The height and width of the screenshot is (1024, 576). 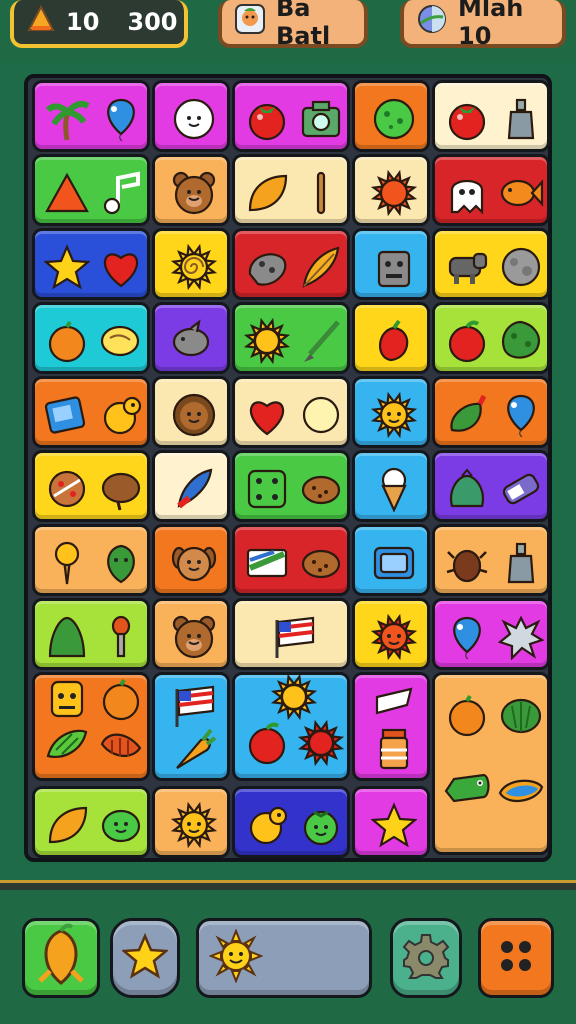 I want to click on tile-ghost, so click(x=191, y=116).